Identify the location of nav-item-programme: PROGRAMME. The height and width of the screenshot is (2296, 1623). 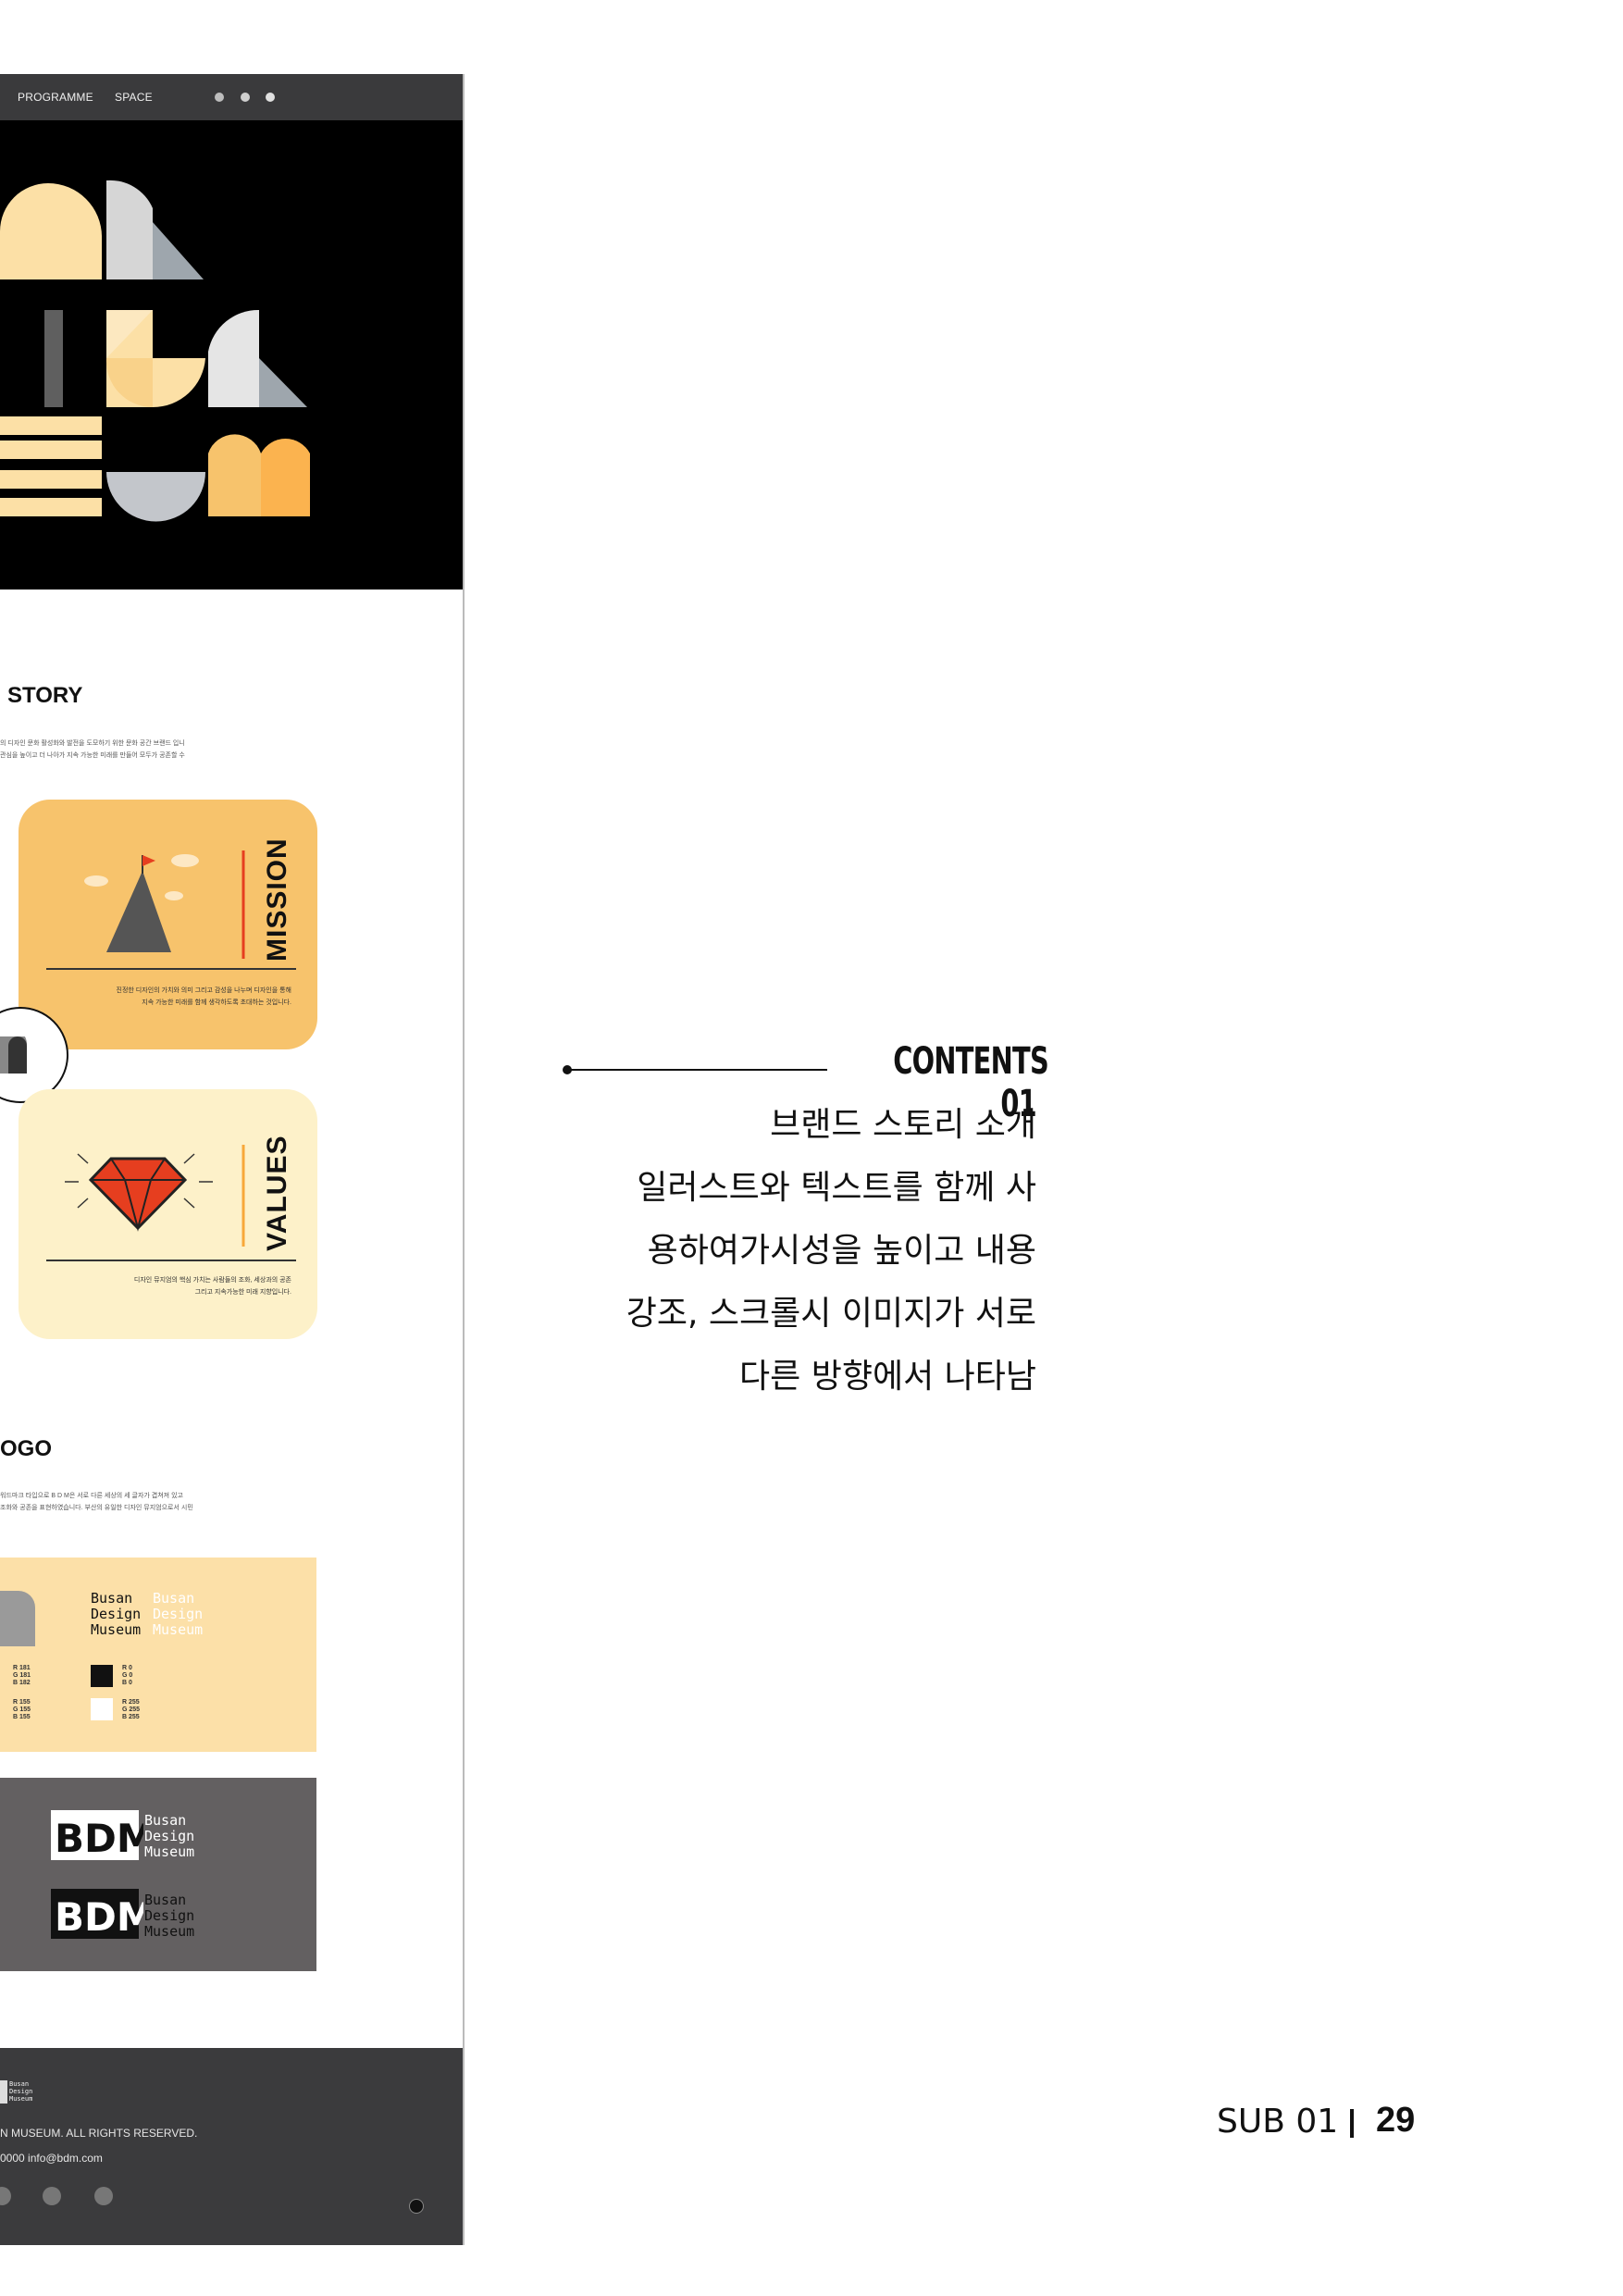
(55, 98).